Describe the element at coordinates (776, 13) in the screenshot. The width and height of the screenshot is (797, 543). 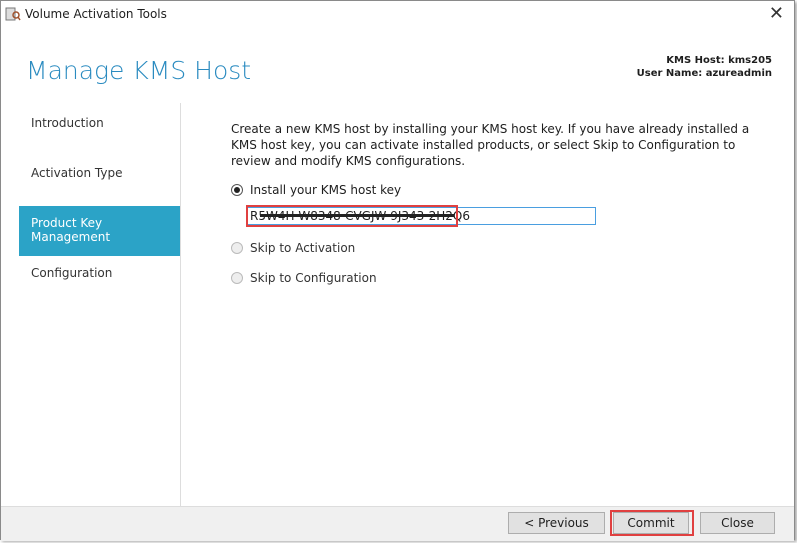
I see `close-icon: ✕` at that location.